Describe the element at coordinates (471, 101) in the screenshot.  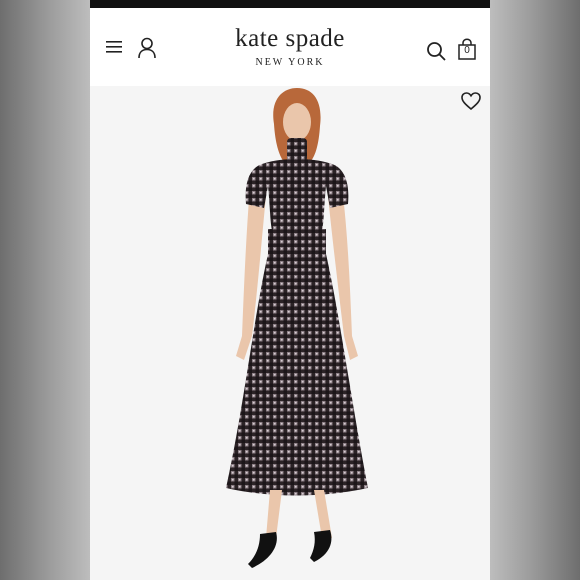
I see `wishlist-heart-icon` at that location.